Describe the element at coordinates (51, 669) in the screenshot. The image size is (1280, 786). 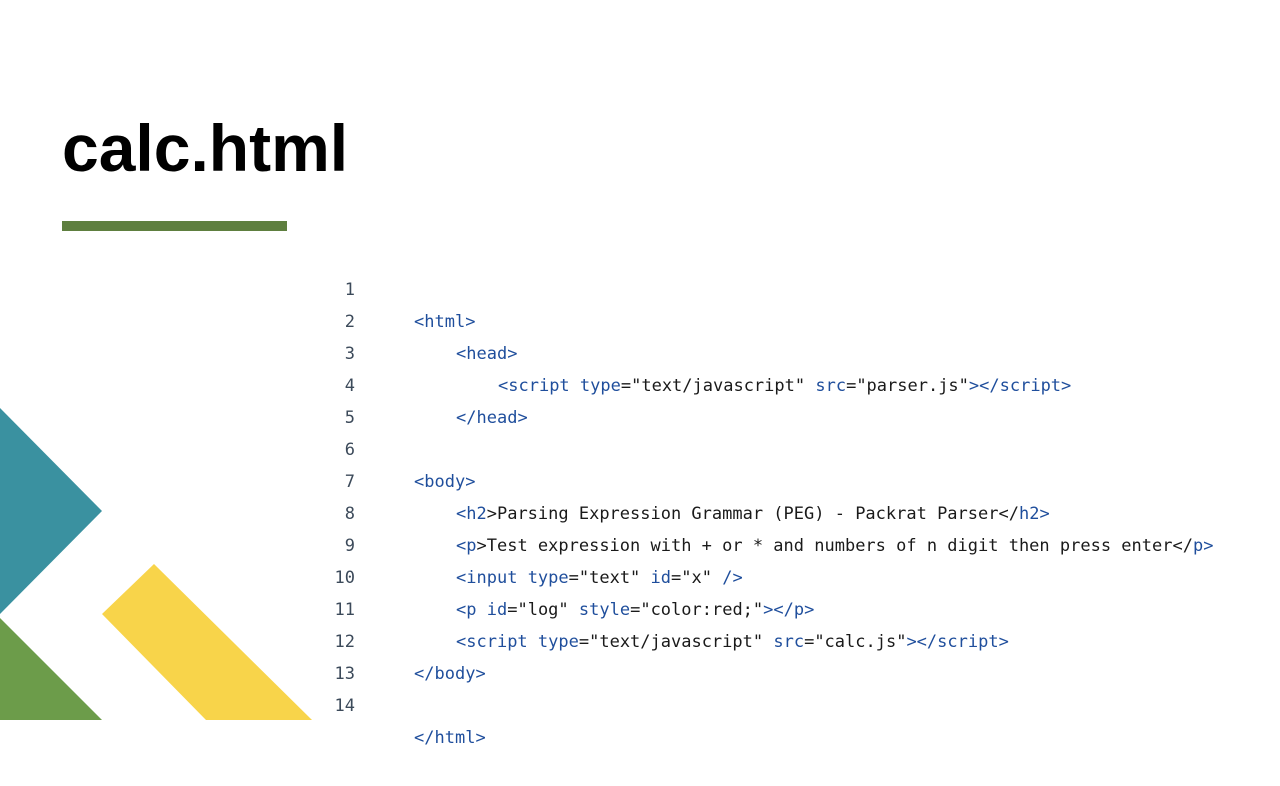
I see `green-triangle` at that location.